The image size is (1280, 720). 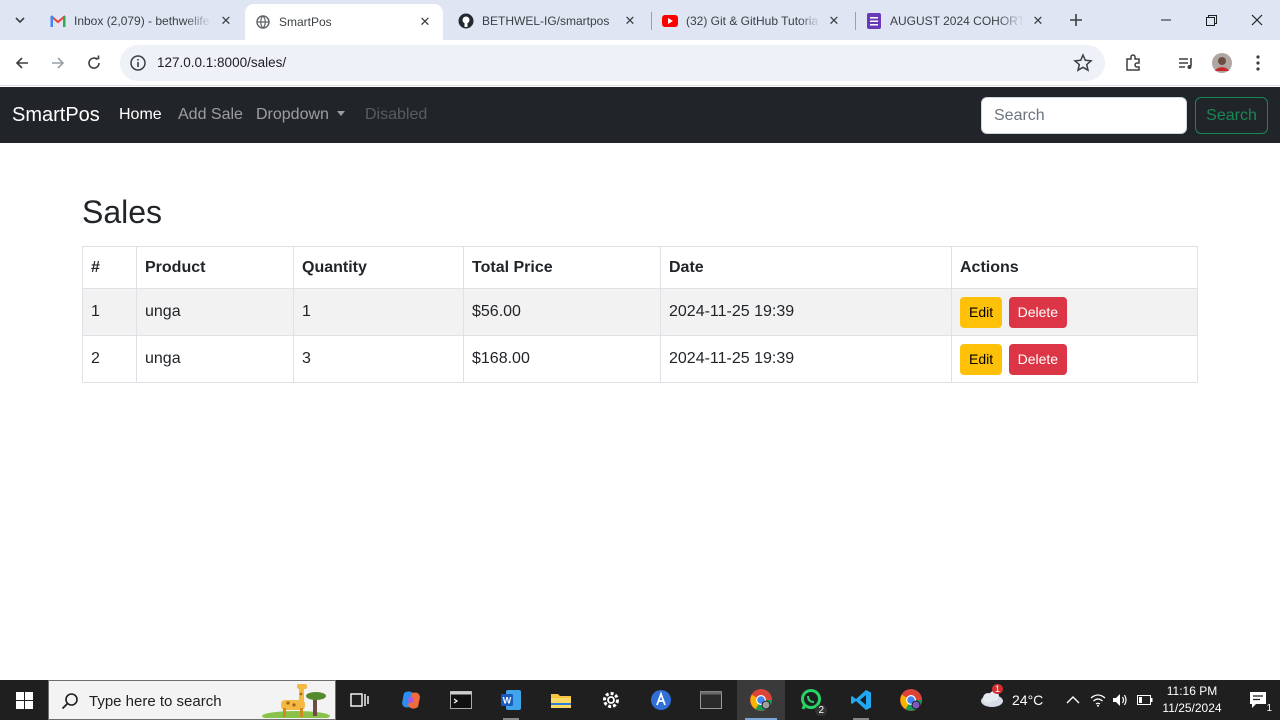 What do you see at coordinates (56, 115) in the screenshot?
I see `navbar-brand: SmartPos` at bounding box center [56, 115].